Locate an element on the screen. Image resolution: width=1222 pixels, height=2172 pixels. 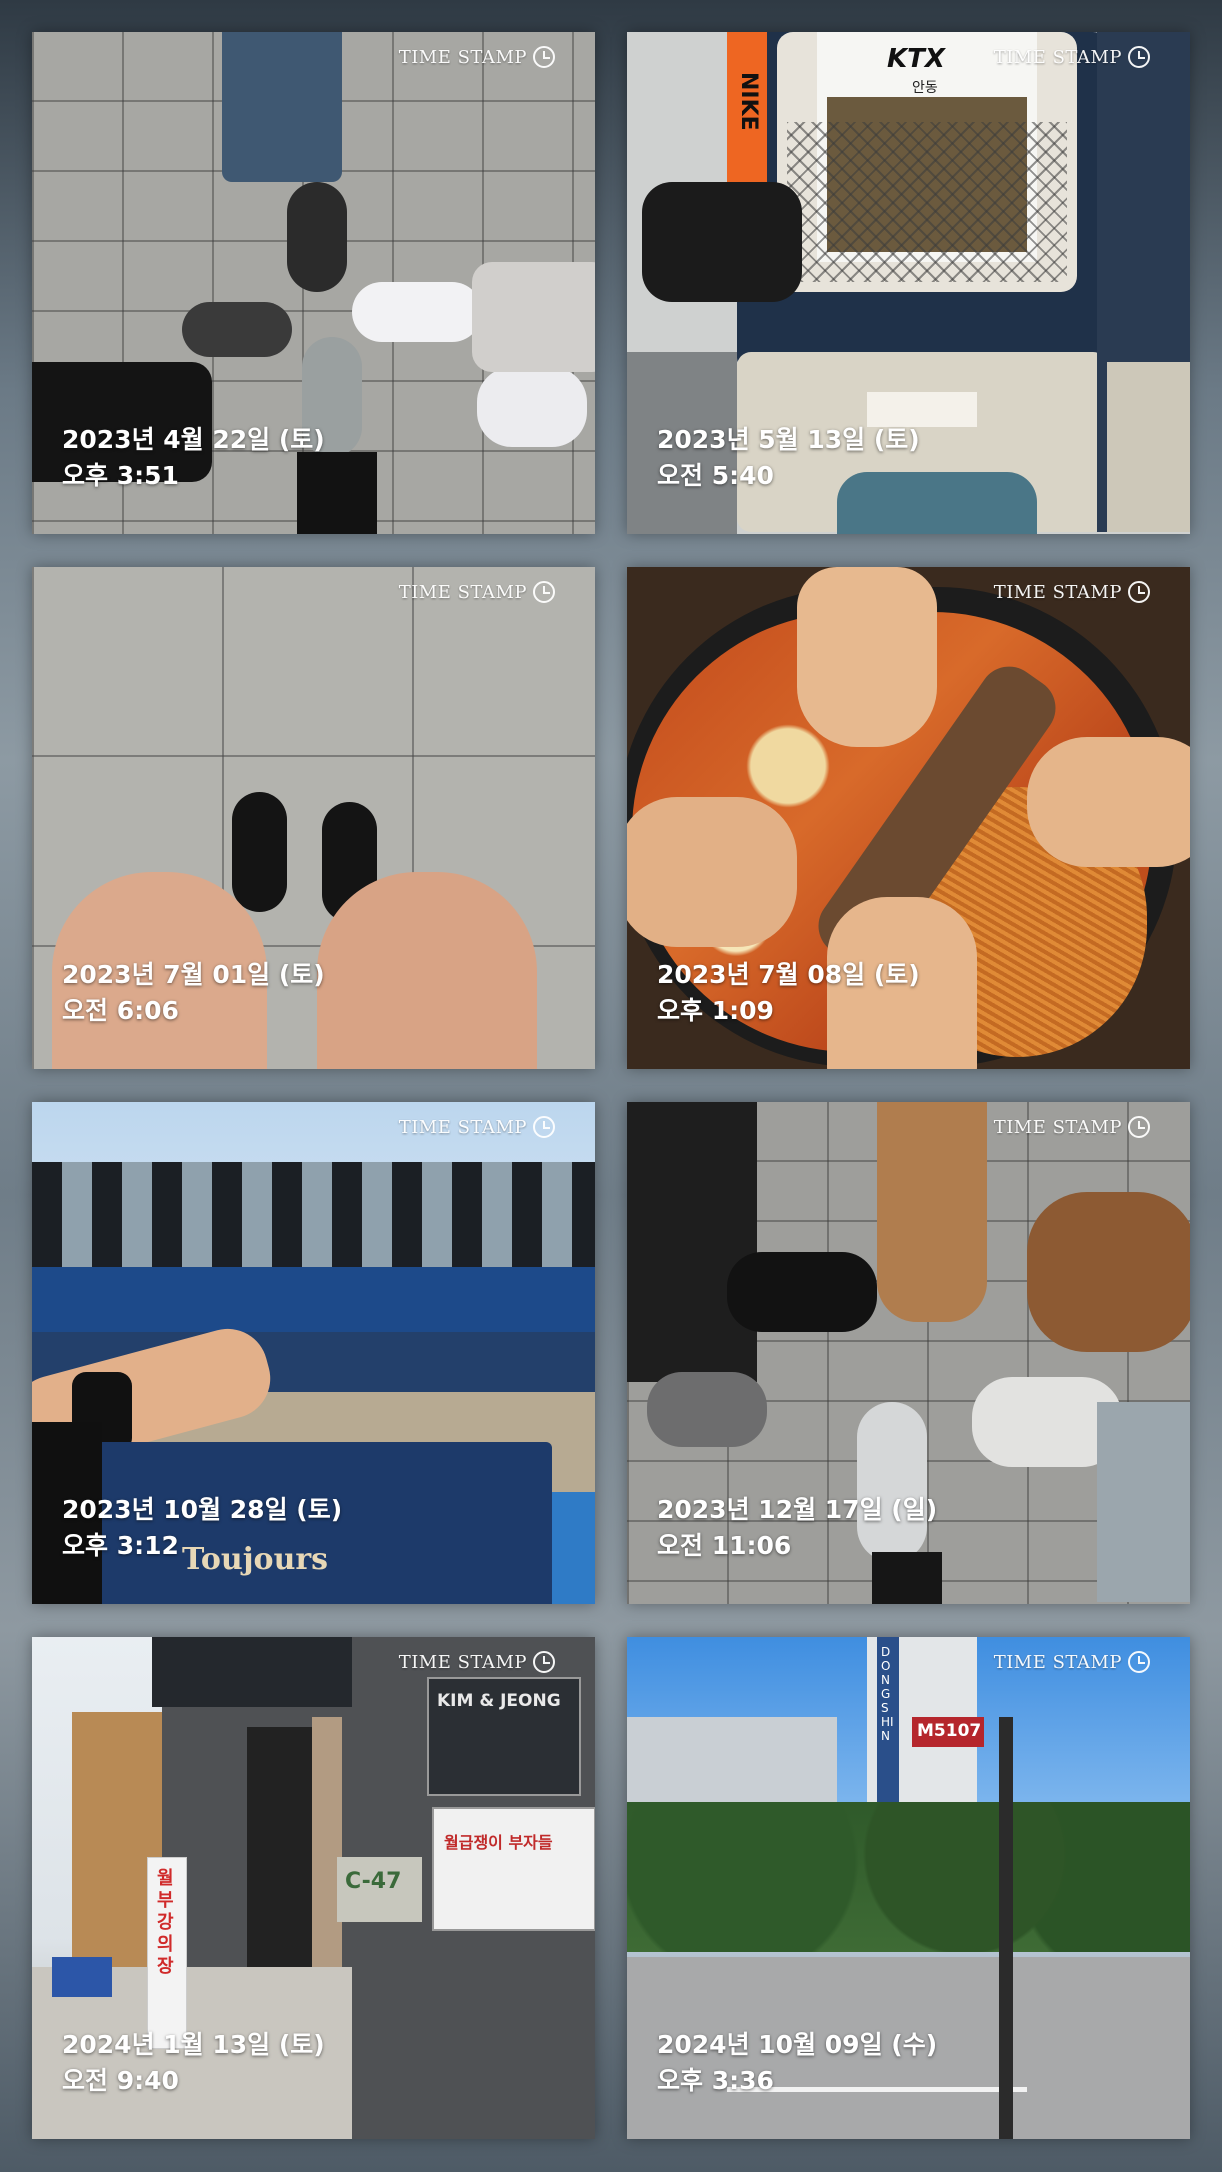
net-pocket is located at coordinates (927, 202).